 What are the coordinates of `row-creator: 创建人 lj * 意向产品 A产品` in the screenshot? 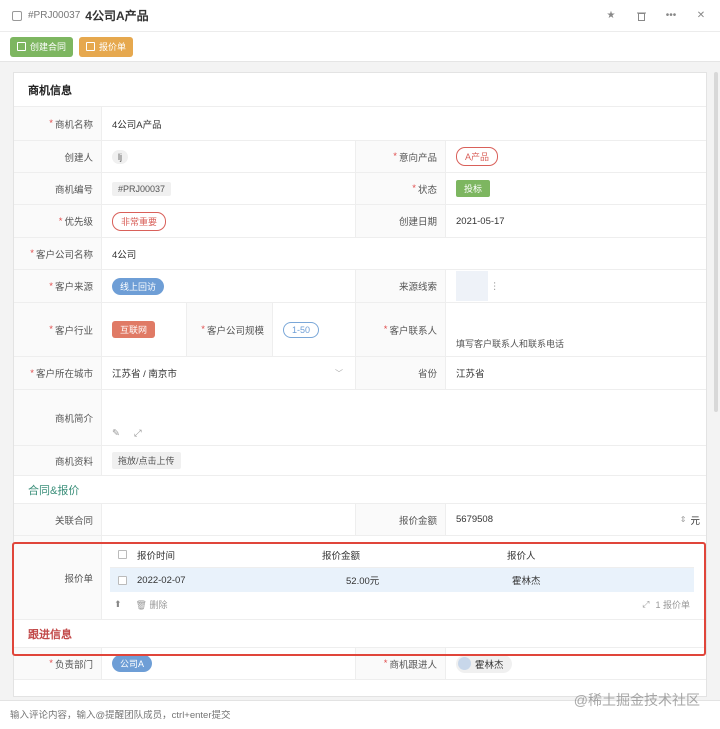 It's located at (360, 157).